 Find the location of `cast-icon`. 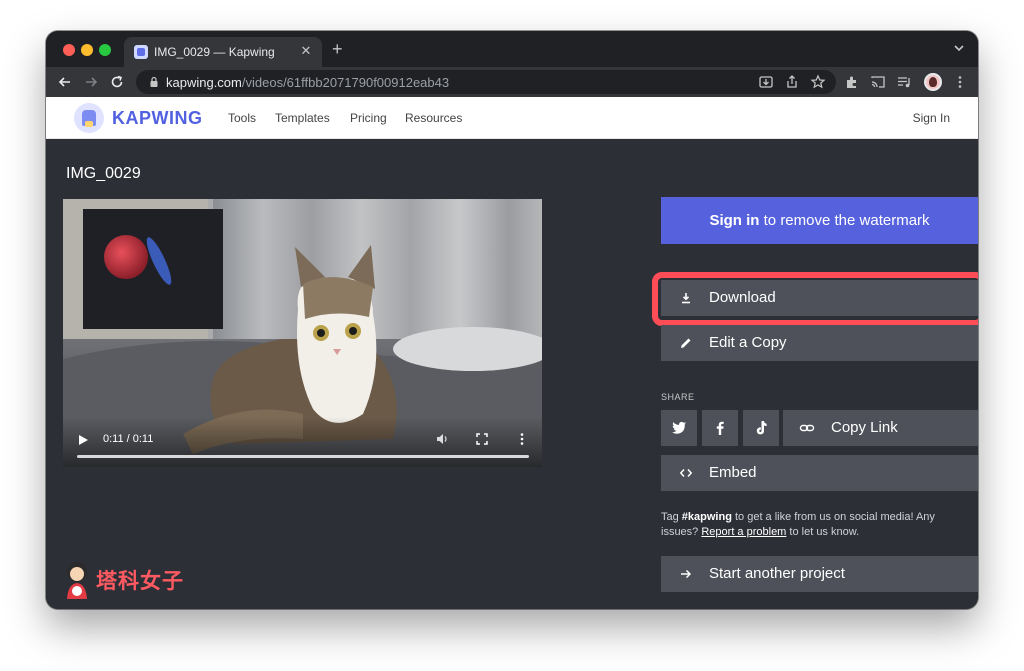

cast-icon is located at coordinates (878, 82).